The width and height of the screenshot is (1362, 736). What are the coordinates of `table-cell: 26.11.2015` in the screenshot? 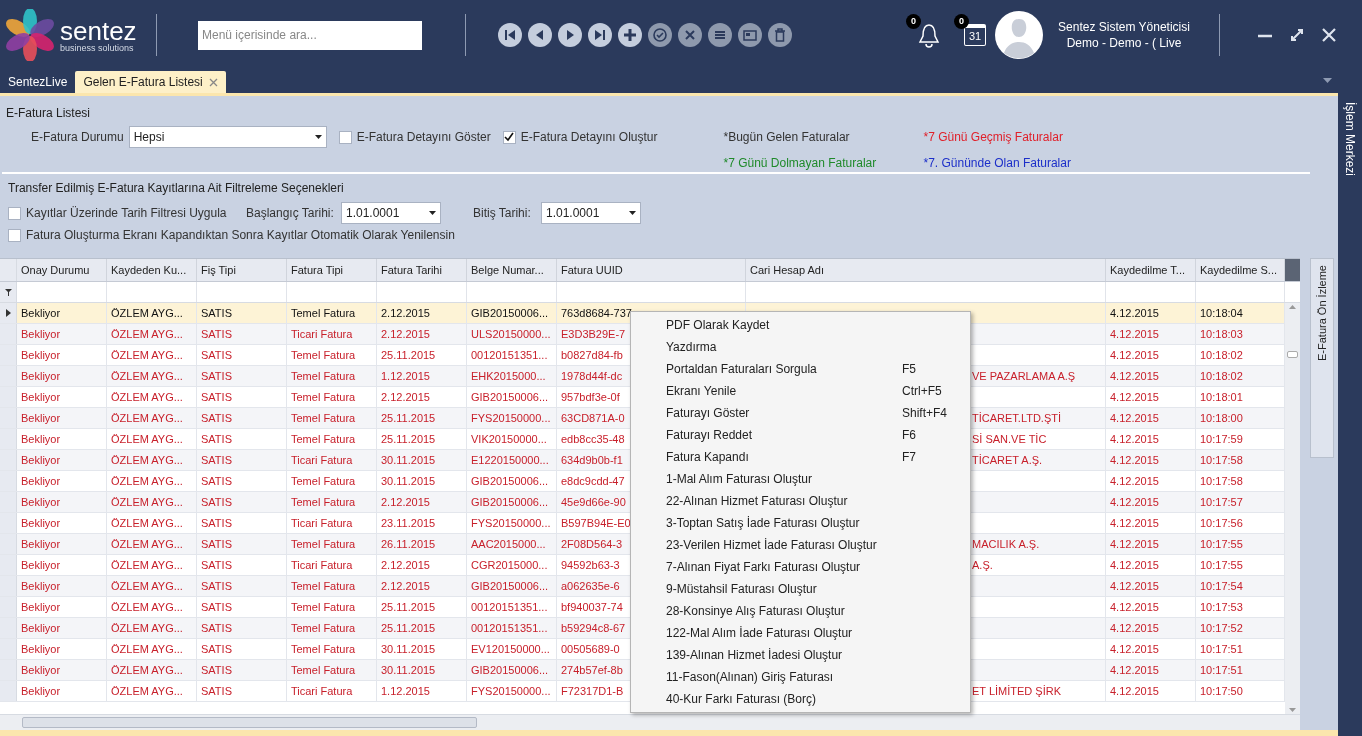 It's located at (422, 544).